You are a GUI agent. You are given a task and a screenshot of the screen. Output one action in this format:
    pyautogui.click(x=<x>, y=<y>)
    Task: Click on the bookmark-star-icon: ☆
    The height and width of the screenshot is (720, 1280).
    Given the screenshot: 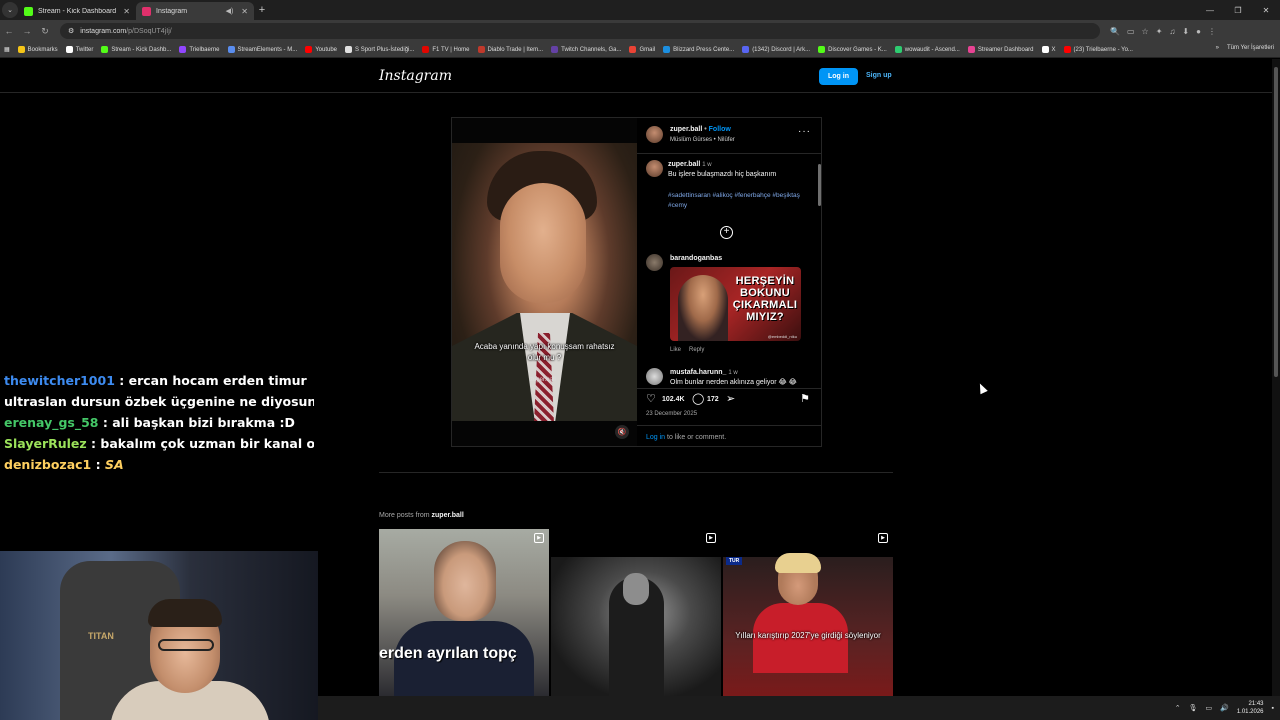 What is the action you would take?
    pyautogui.click(x=1145, y=31)
    